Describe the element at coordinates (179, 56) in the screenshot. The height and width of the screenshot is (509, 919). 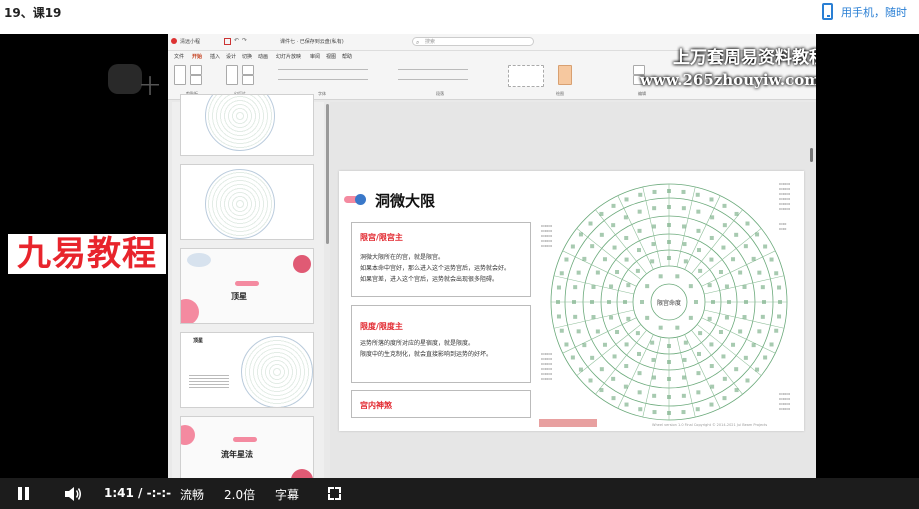
I see `tab-file: 文件` at that location.